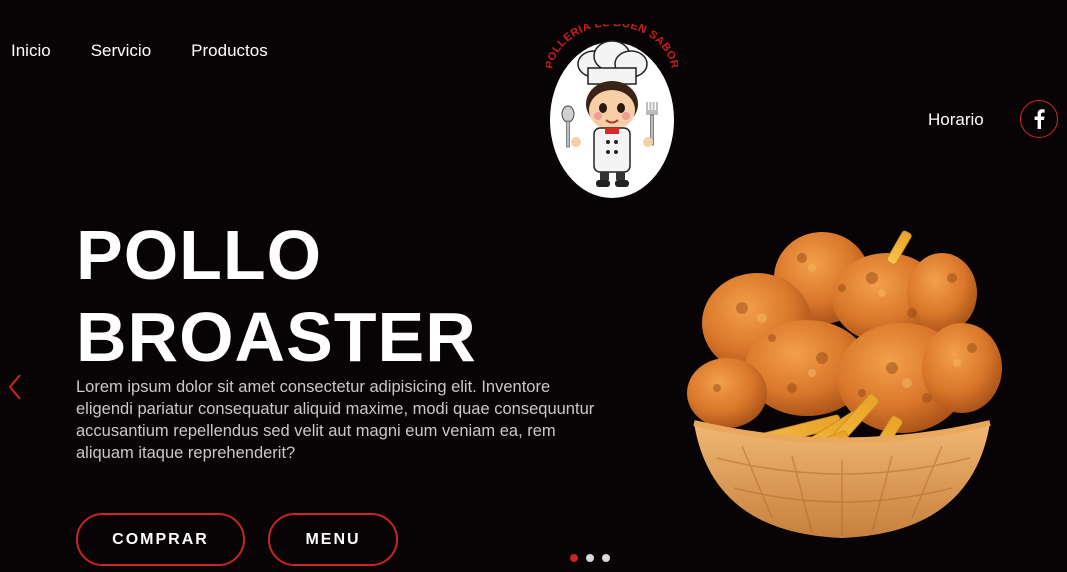 This screenshot has width=1067, height=572. What do you see at coordinates (31, 51) in the screenshot?
I see `nav-item-inicio: Inicio` at bounding box center [31, 51].